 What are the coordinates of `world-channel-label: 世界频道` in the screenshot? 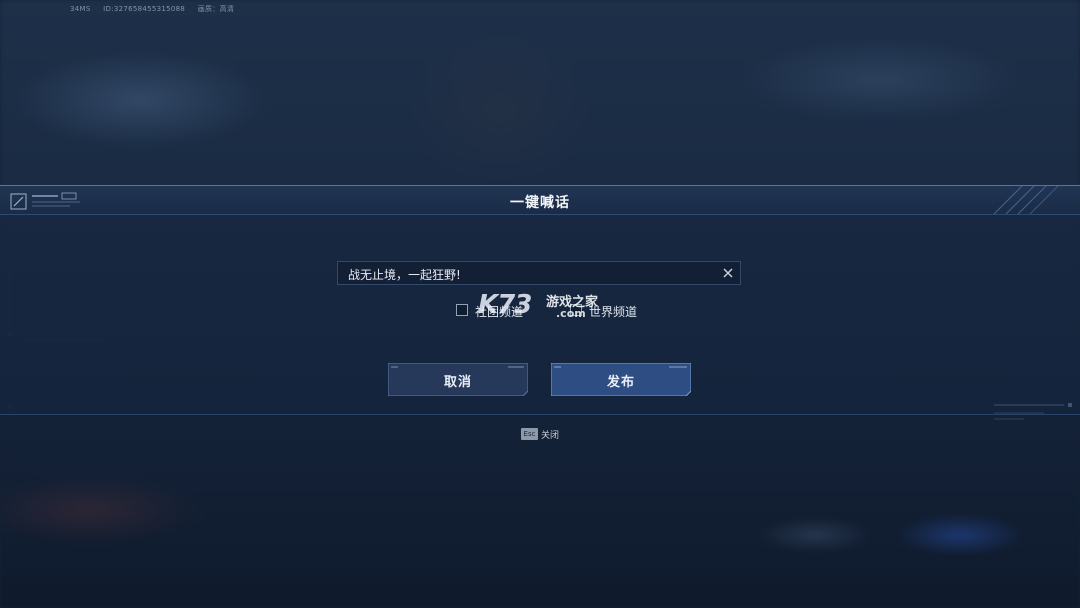 It's located at (613, 312).